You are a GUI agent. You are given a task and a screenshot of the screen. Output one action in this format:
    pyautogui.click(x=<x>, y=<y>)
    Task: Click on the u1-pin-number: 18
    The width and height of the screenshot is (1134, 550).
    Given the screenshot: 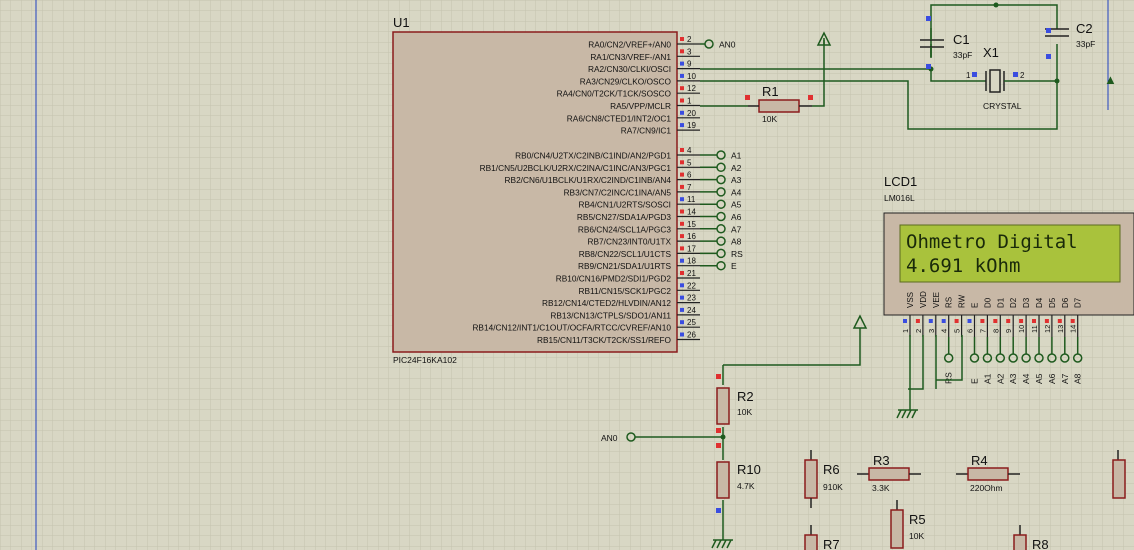 What is the action you would take?
    pyautogui.click(x=691, y=261)
    